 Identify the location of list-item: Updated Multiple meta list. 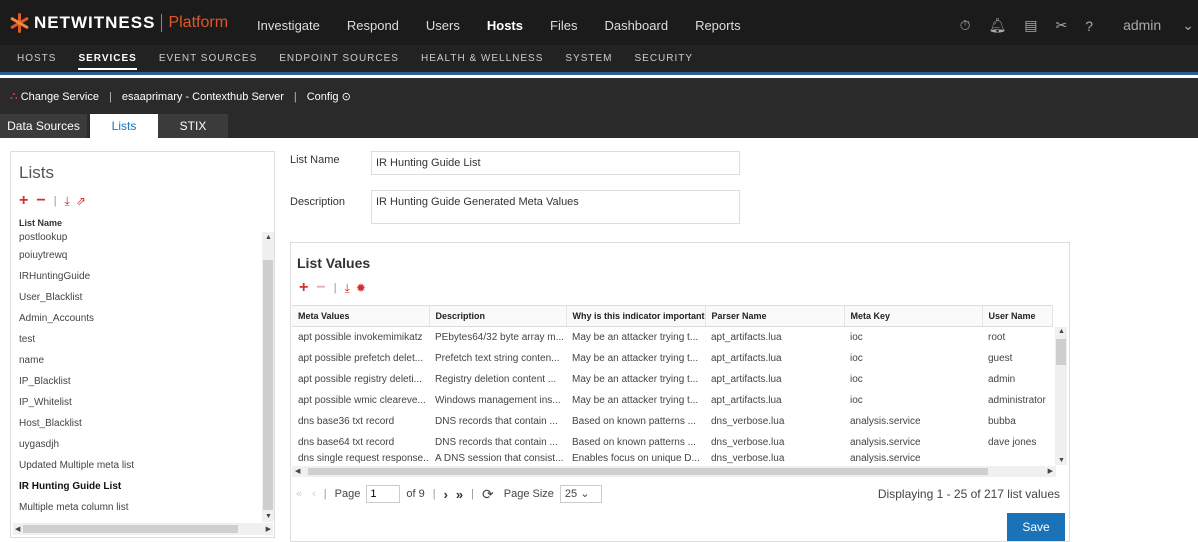
(137, 465).